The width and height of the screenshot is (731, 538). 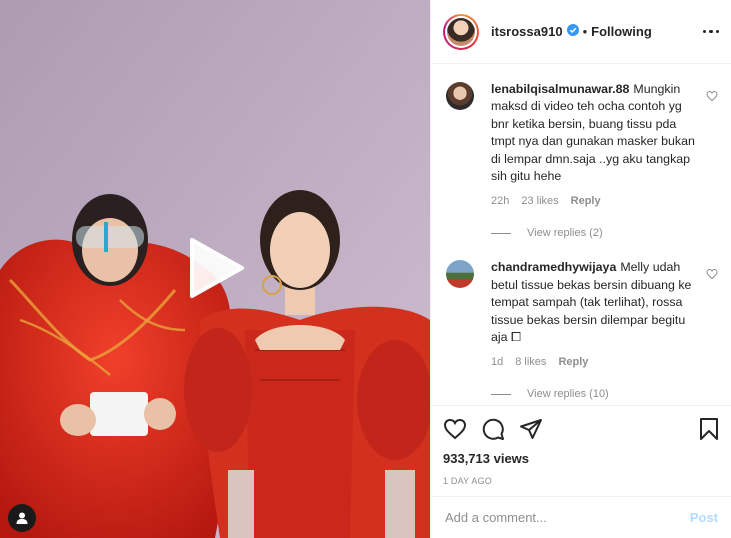 What do you see at coordinates (531, 429) in the screenshot?
I see `share-paper-plane-icon` at bounding box center [531, 429].